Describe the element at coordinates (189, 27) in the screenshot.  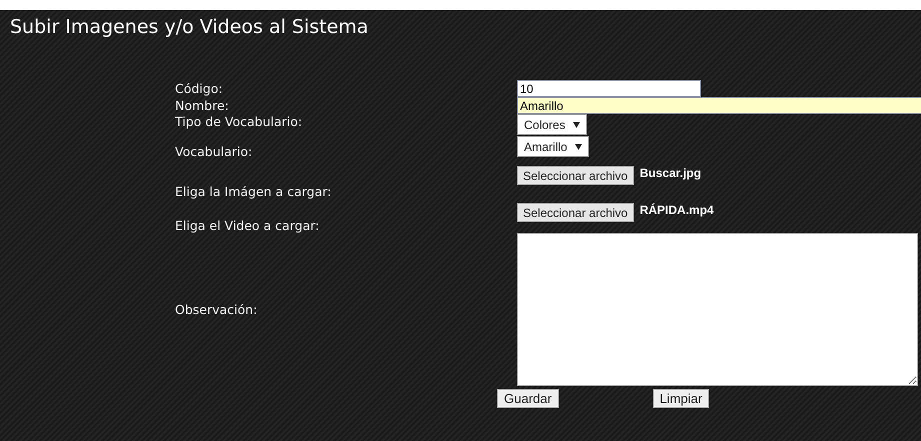
I see `page-title: Subir Imagenes y/o Videos al Sistema` at that location.